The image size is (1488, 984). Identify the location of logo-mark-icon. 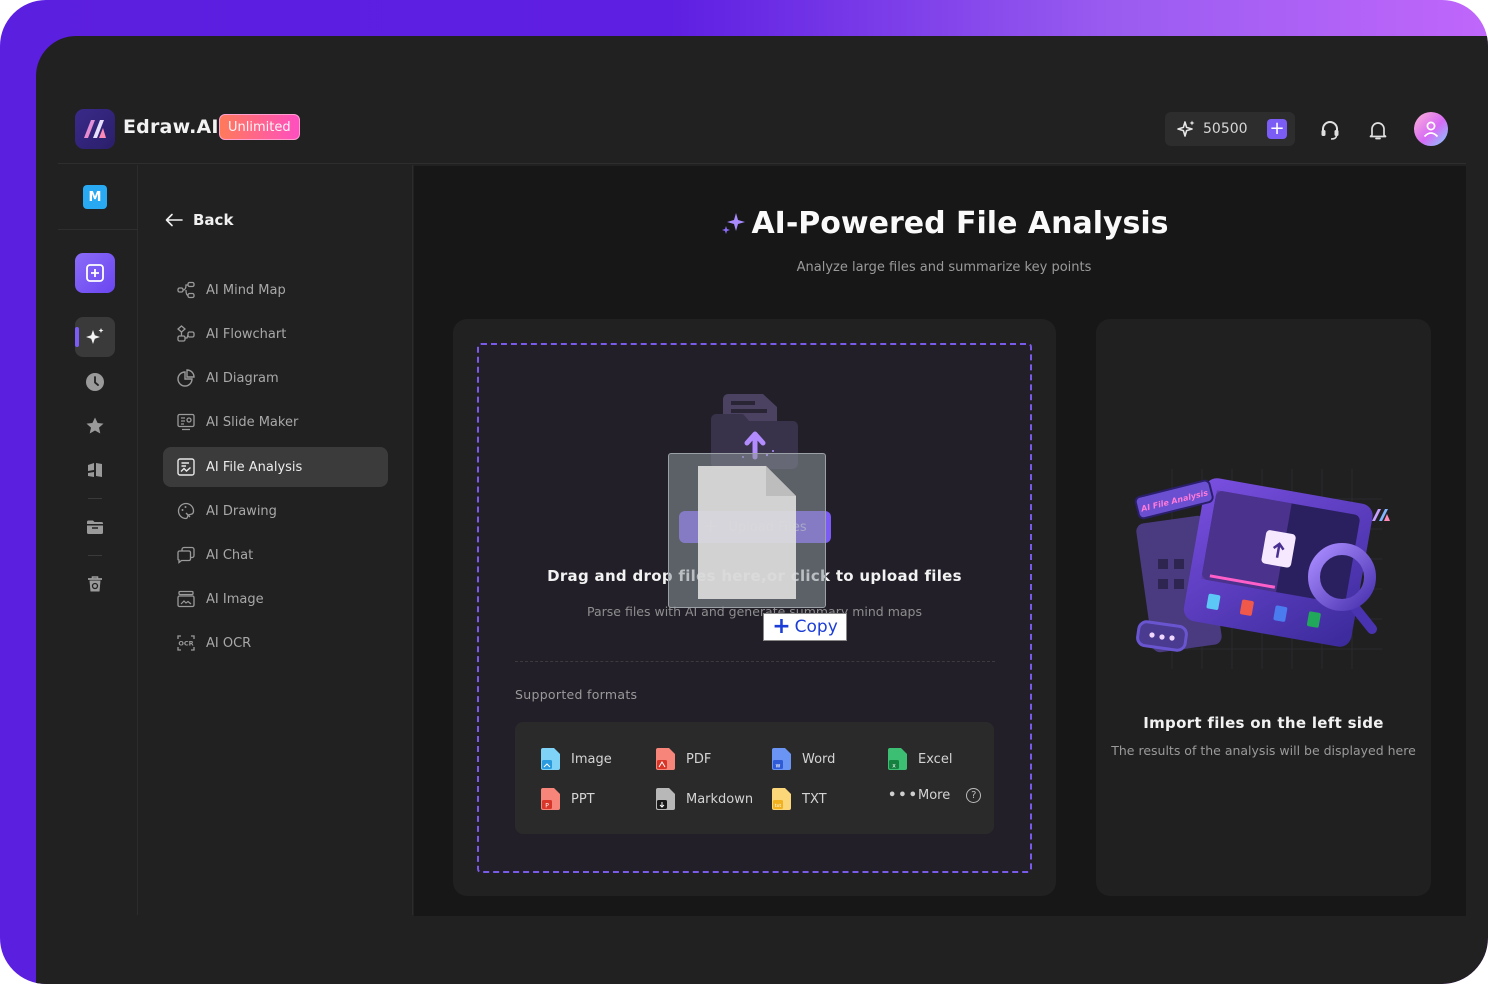
(95, 129).